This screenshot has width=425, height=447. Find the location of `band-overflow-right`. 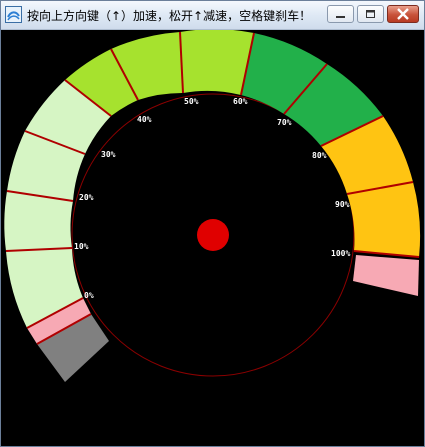

band-overflow-right is located at coordinates (386, 275).